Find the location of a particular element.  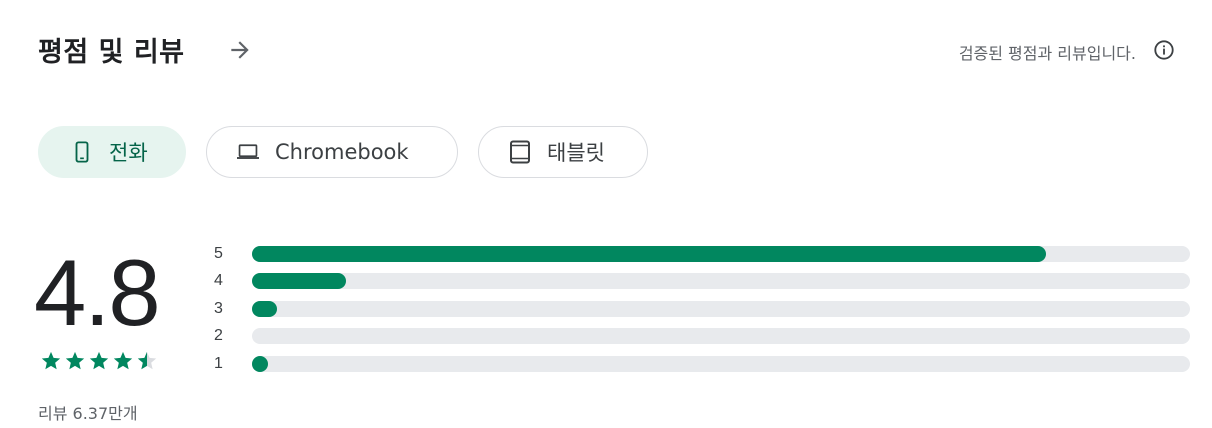

phone-icon is located at coordinates (82, 152).